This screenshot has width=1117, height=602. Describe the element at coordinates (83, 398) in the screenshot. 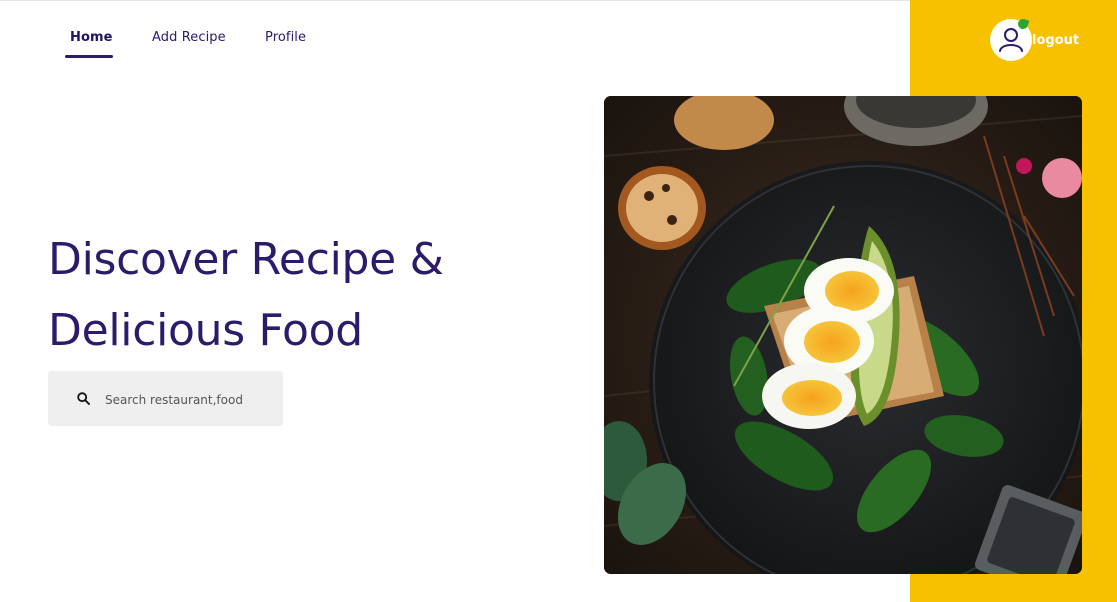

I see `search-icon` at that location.